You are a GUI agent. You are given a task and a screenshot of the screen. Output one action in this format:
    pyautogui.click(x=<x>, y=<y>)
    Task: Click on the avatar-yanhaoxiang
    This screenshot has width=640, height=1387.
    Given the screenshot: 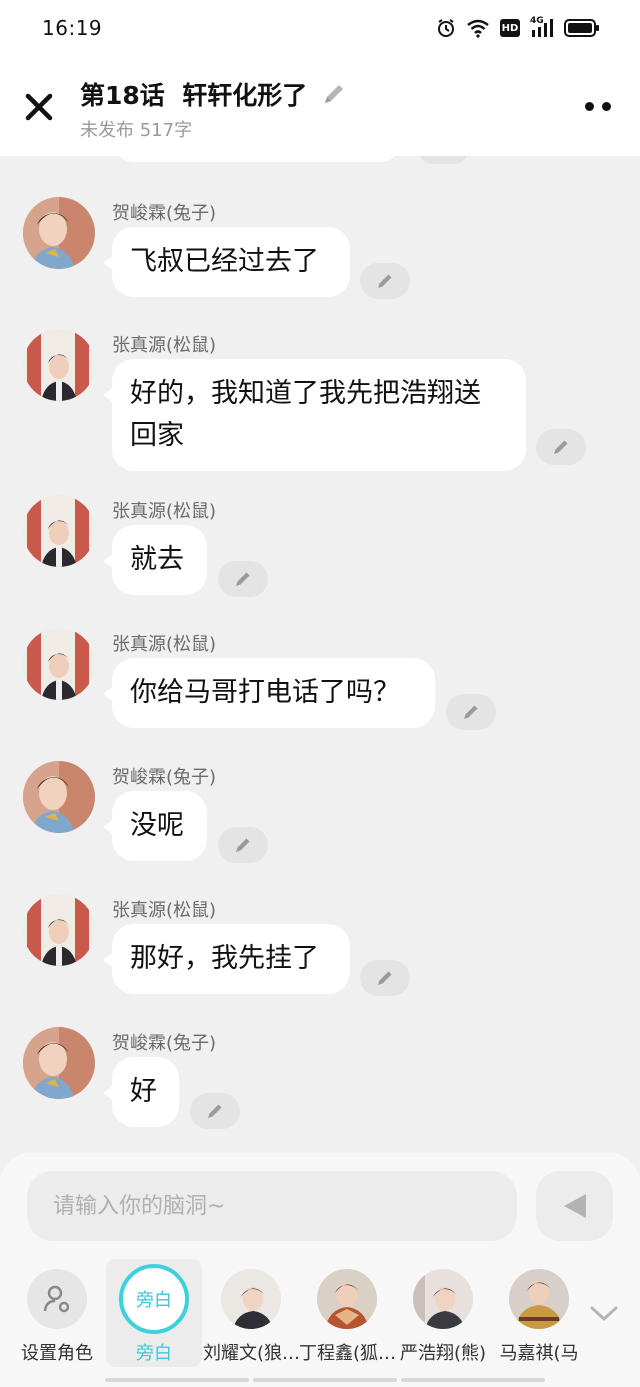 What is the action you would take?
    pyautogui.click(x=443, y=1299)
    